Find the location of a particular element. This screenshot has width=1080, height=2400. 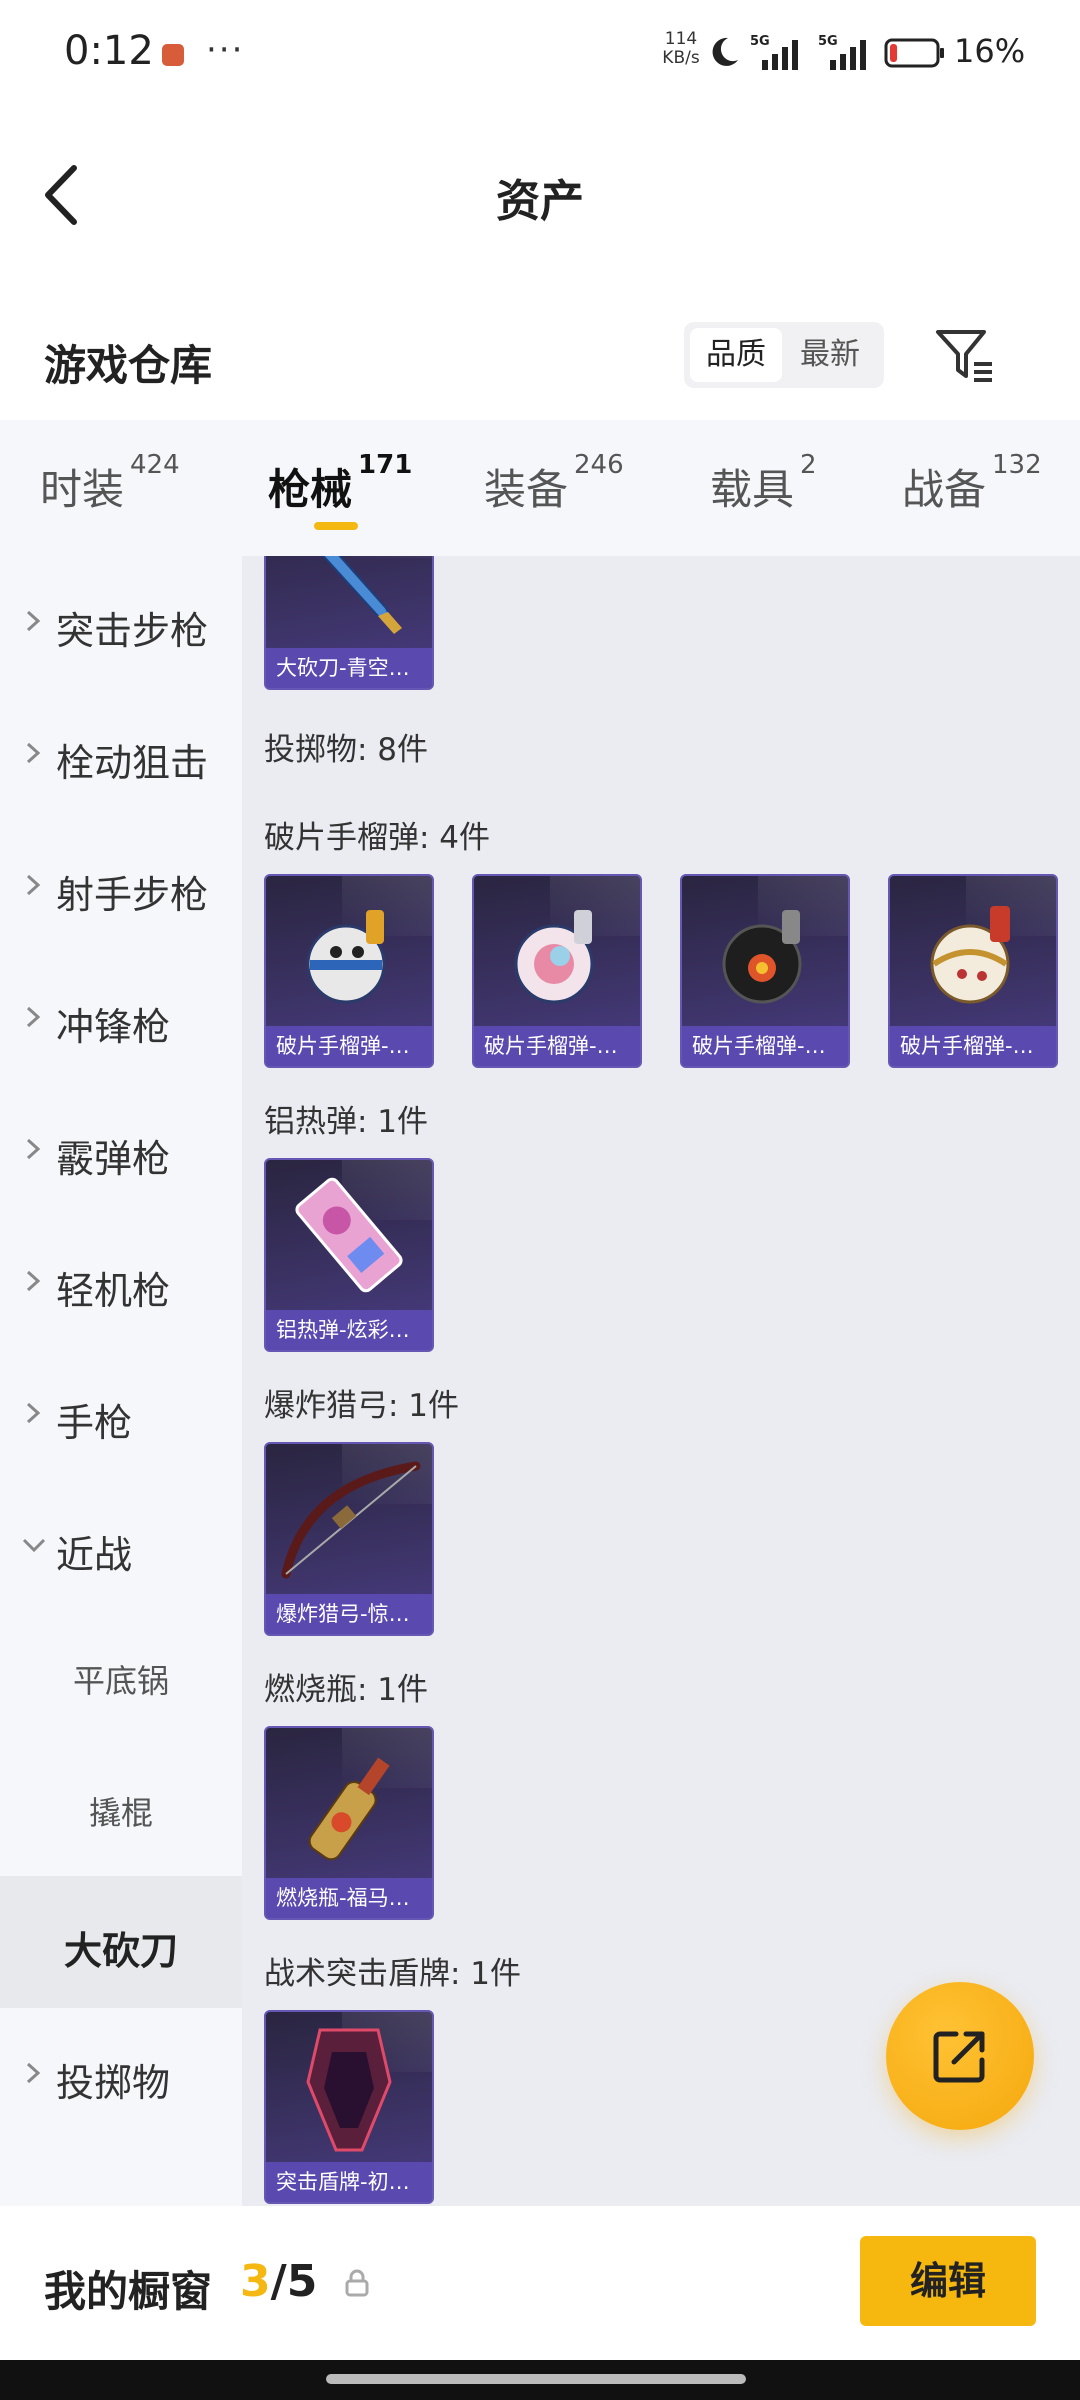

sidebar-item-shotgun: 霰弹枪 is located at coordinates (121, 1150).